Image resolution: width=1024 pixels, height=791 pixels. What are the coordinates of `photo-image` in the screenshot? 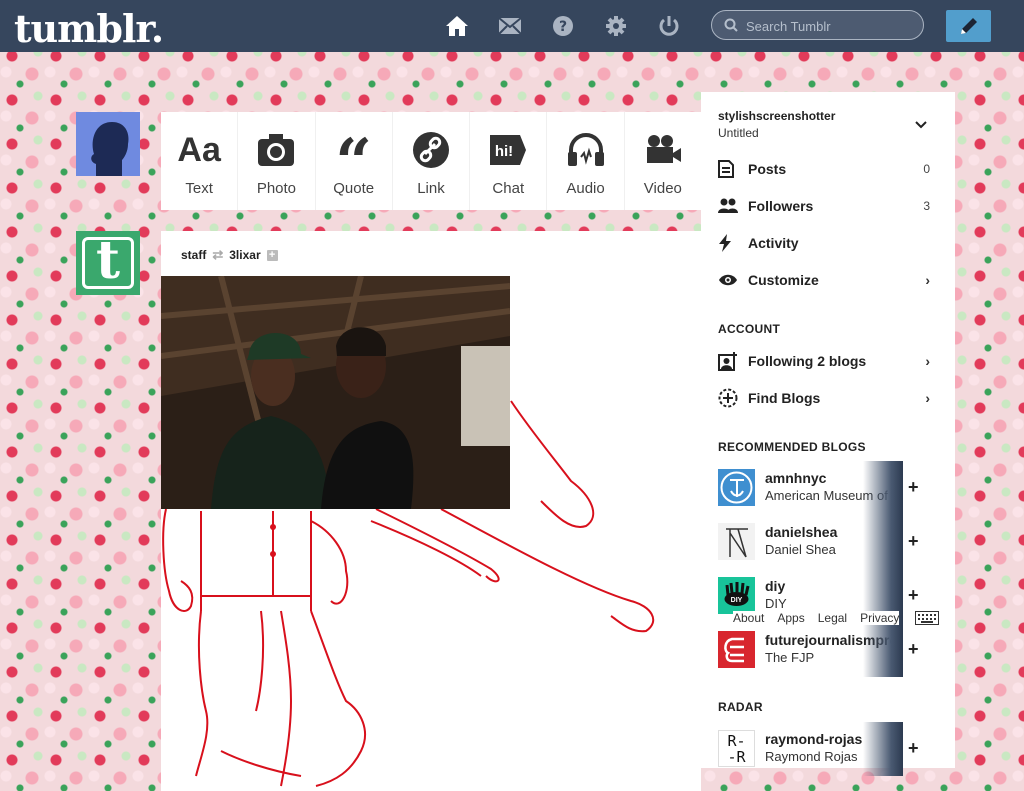 It's located at (335, 392).